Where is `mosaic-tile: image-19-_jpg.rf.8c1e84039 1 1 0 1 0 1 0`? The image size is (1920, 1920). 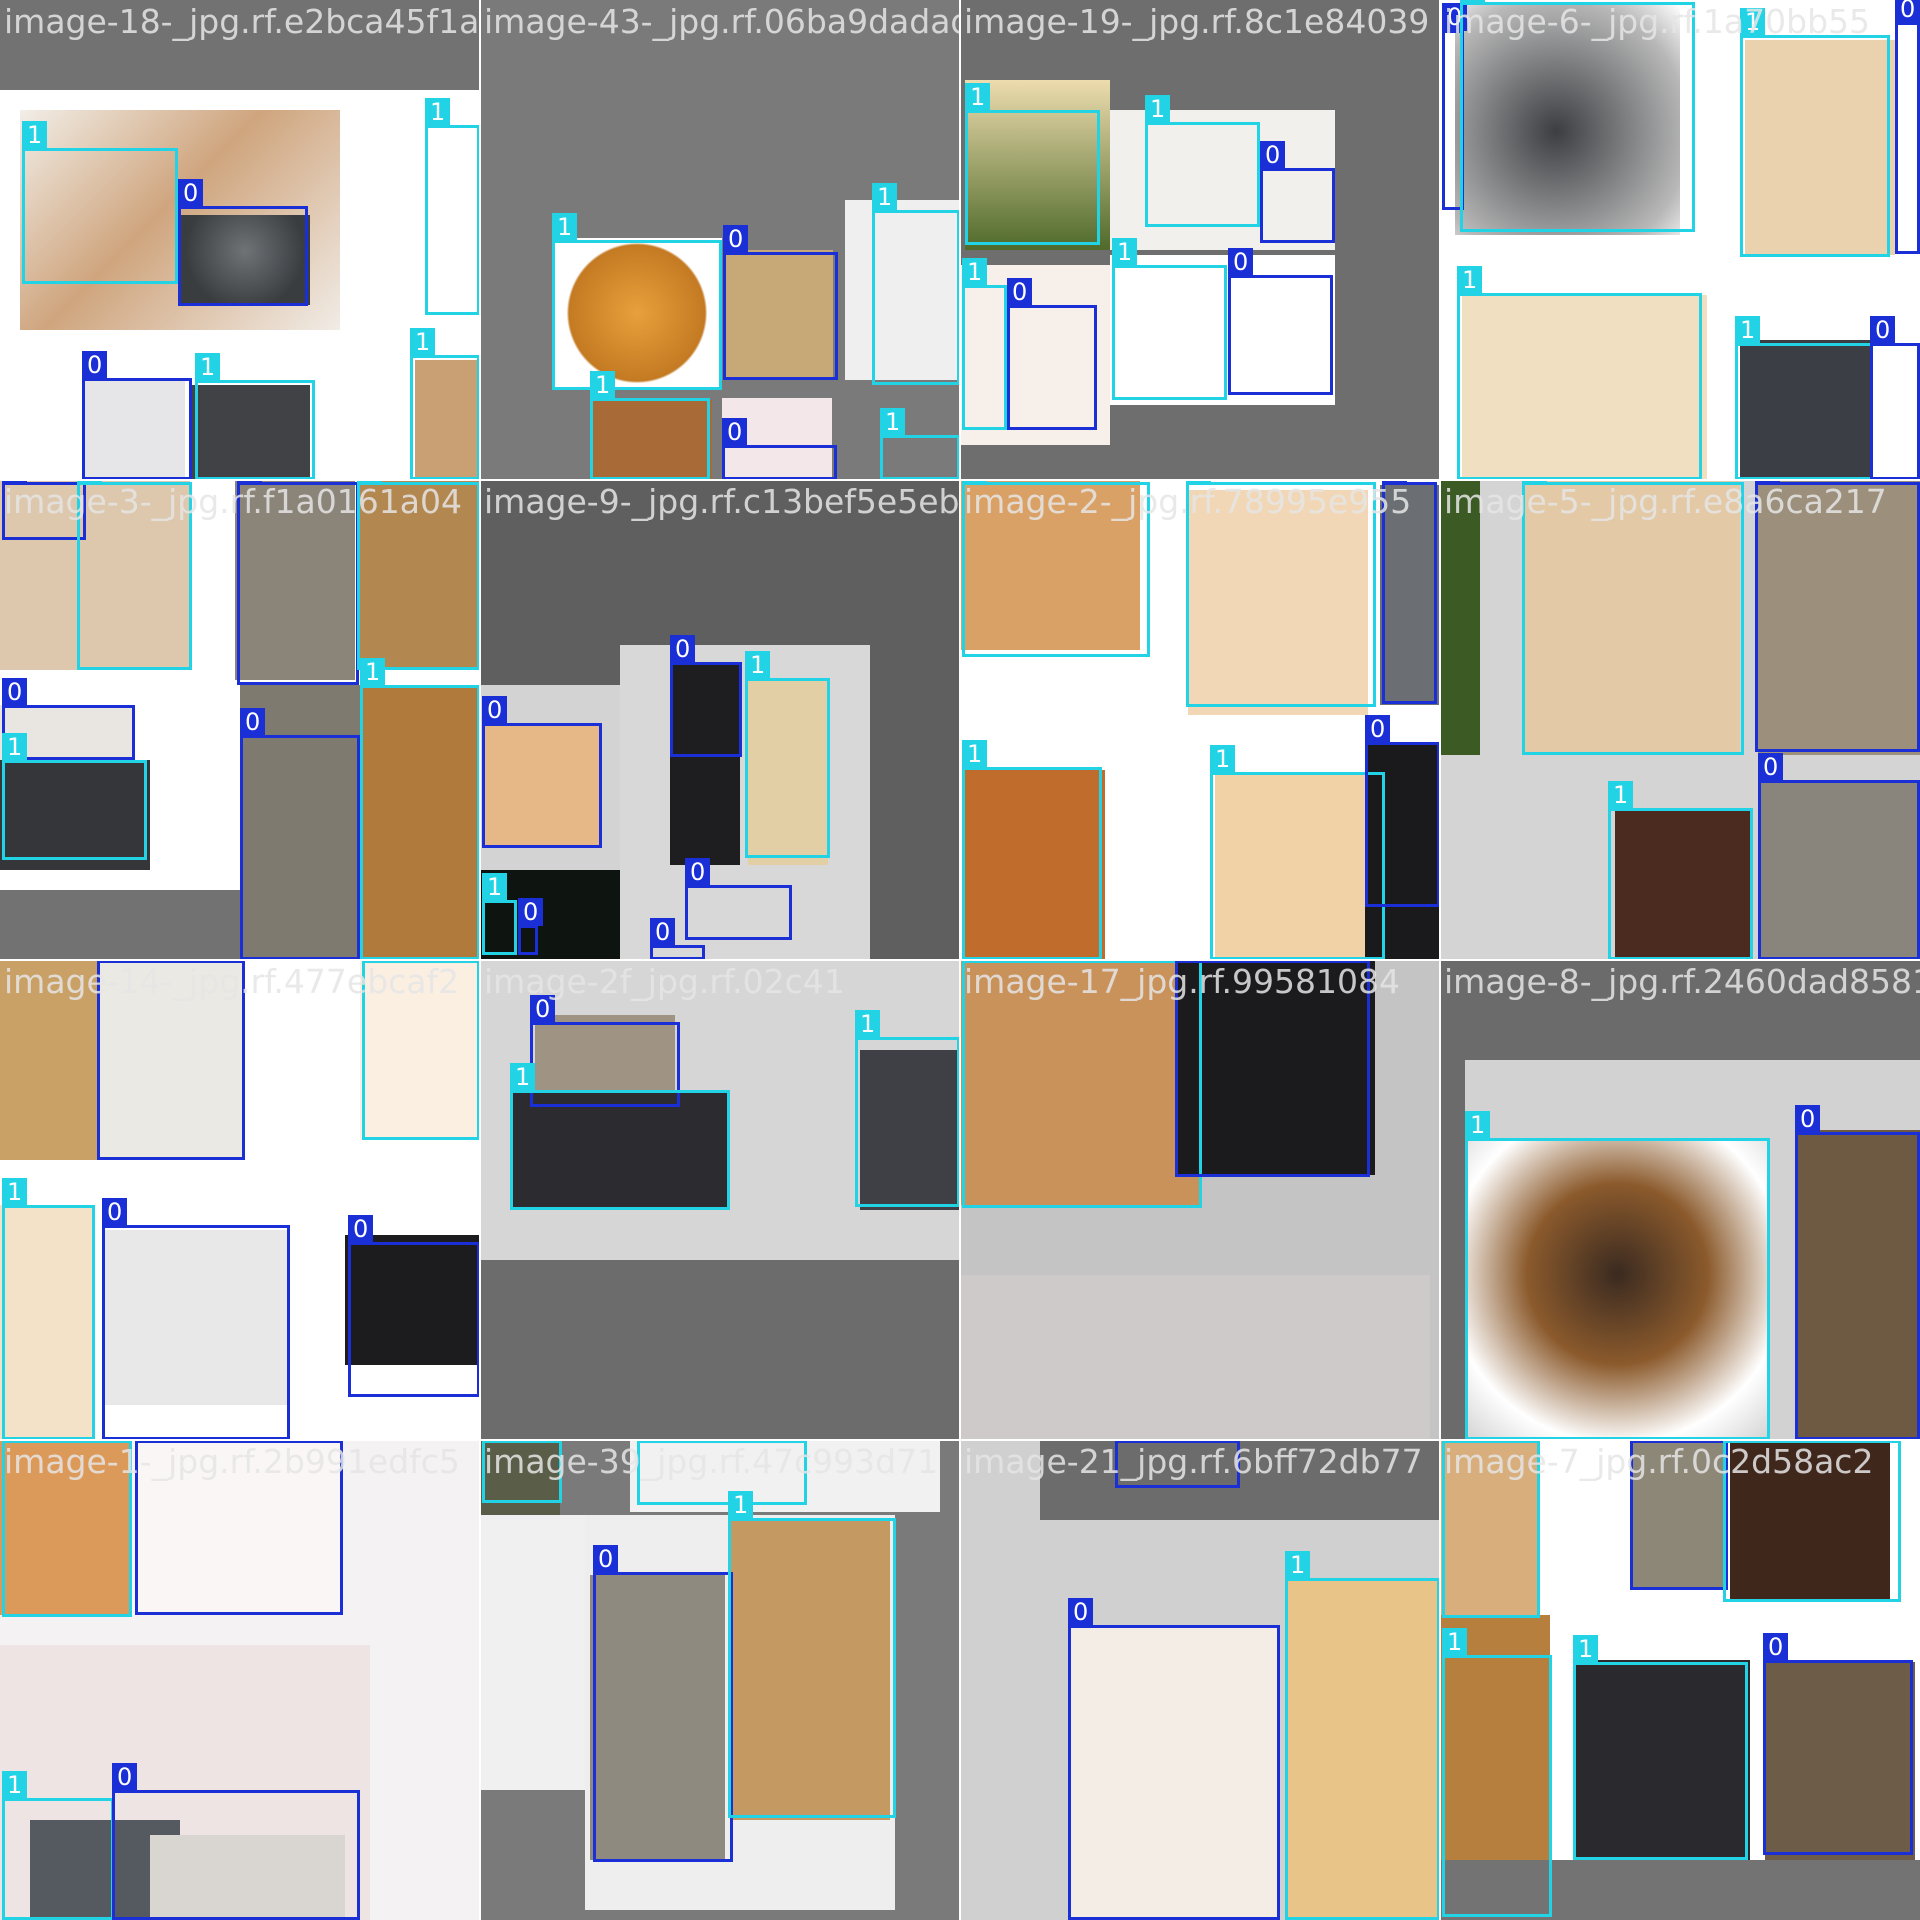 mosaic-tile: image-19-_jpg.rf.8c1e84039 1 1 0 1 0 1 0 is located at coordinates (1200, 240).